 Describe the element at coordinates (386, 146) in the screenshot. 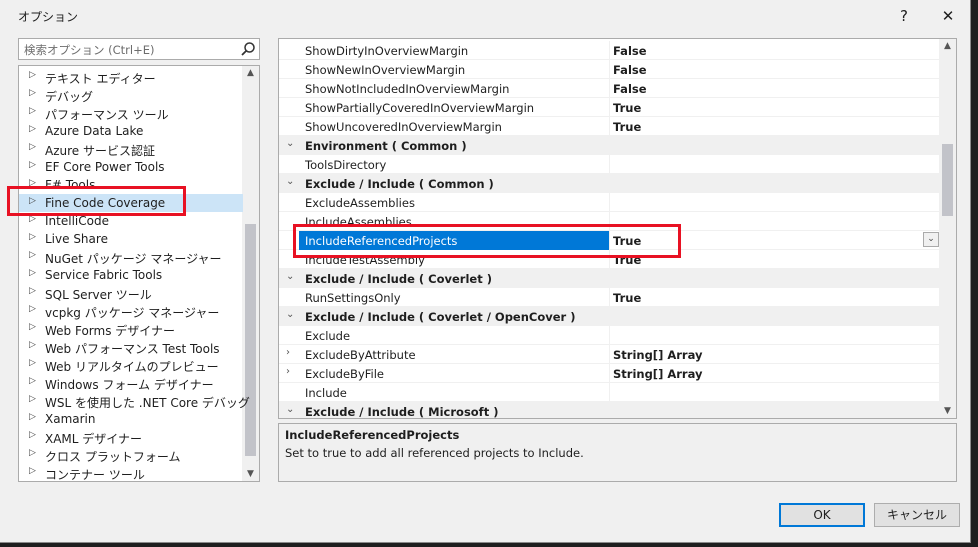

I see `category-label: Environment ( Common )` at that location.